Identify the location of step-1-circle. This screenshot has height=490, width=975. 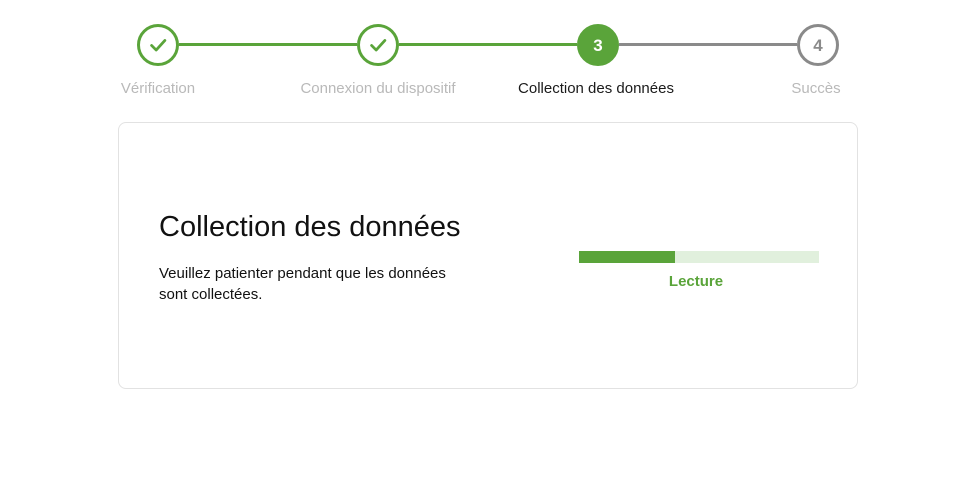
(158, 45).